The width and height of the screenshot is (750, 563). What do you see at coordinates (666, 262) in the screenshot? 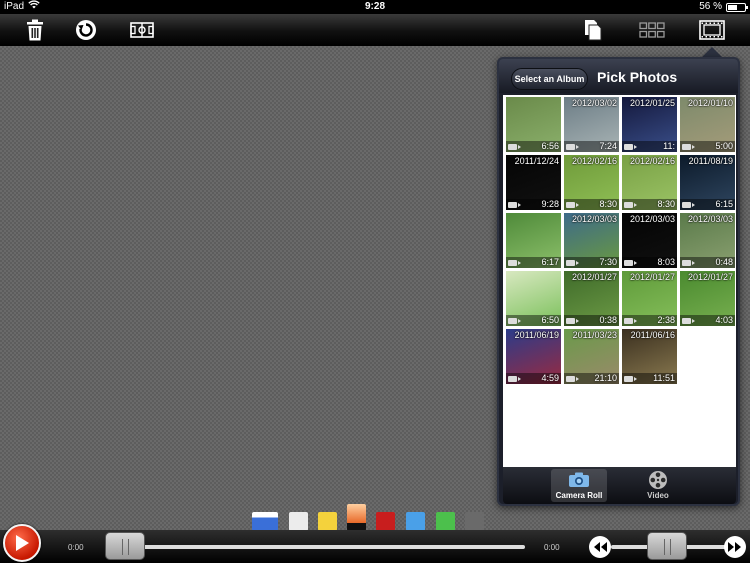
I see `thumbnail-duration: 8:03` at bounding box center [666, 262].